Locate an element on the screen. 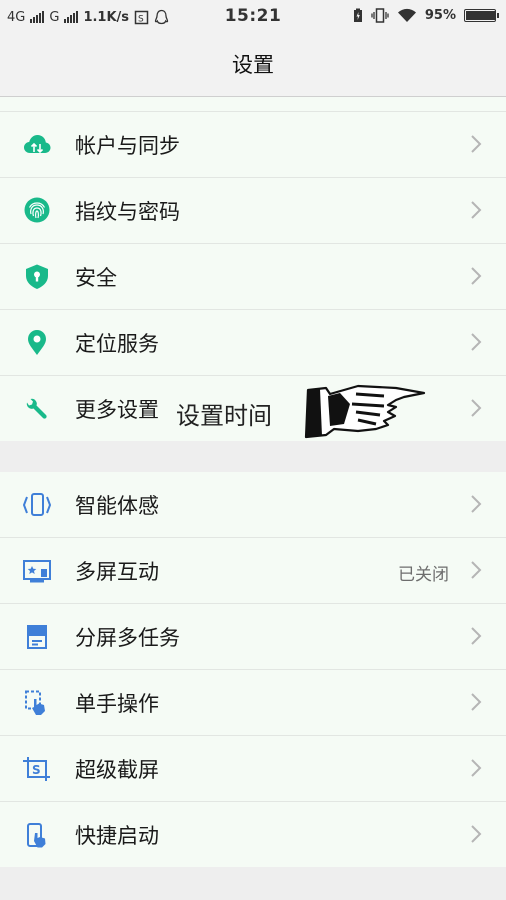 The image size is (506, 900). row-label: 安全 is located at coordinates (96, 278).